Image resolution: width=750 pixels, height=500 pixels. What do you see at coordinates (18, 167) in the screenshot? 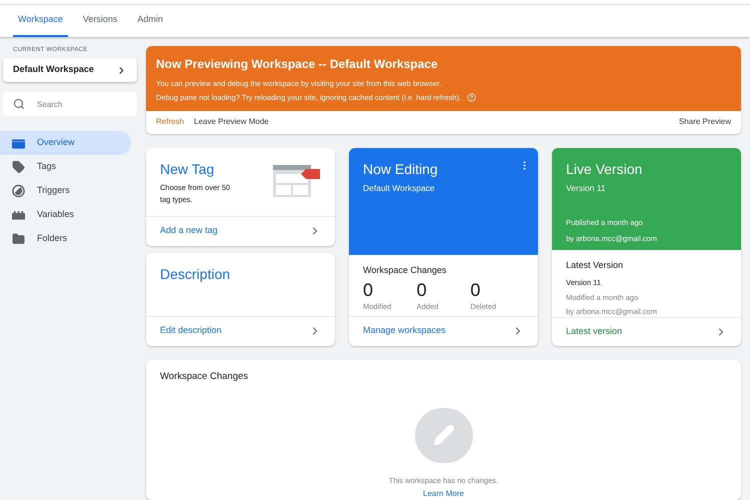
I see `tag-icon` at bounding box center [18, 167].